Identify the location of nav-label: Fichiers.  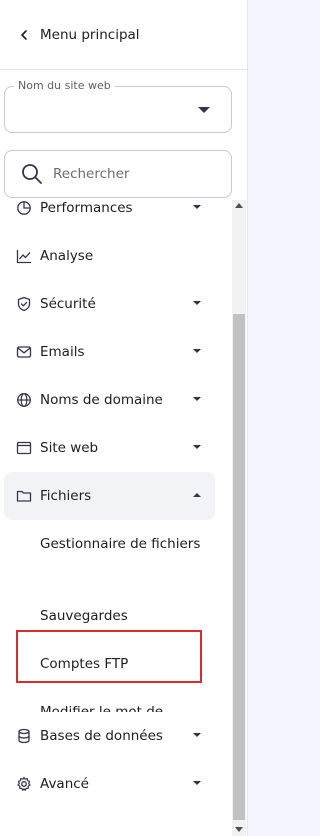
(66, 496).